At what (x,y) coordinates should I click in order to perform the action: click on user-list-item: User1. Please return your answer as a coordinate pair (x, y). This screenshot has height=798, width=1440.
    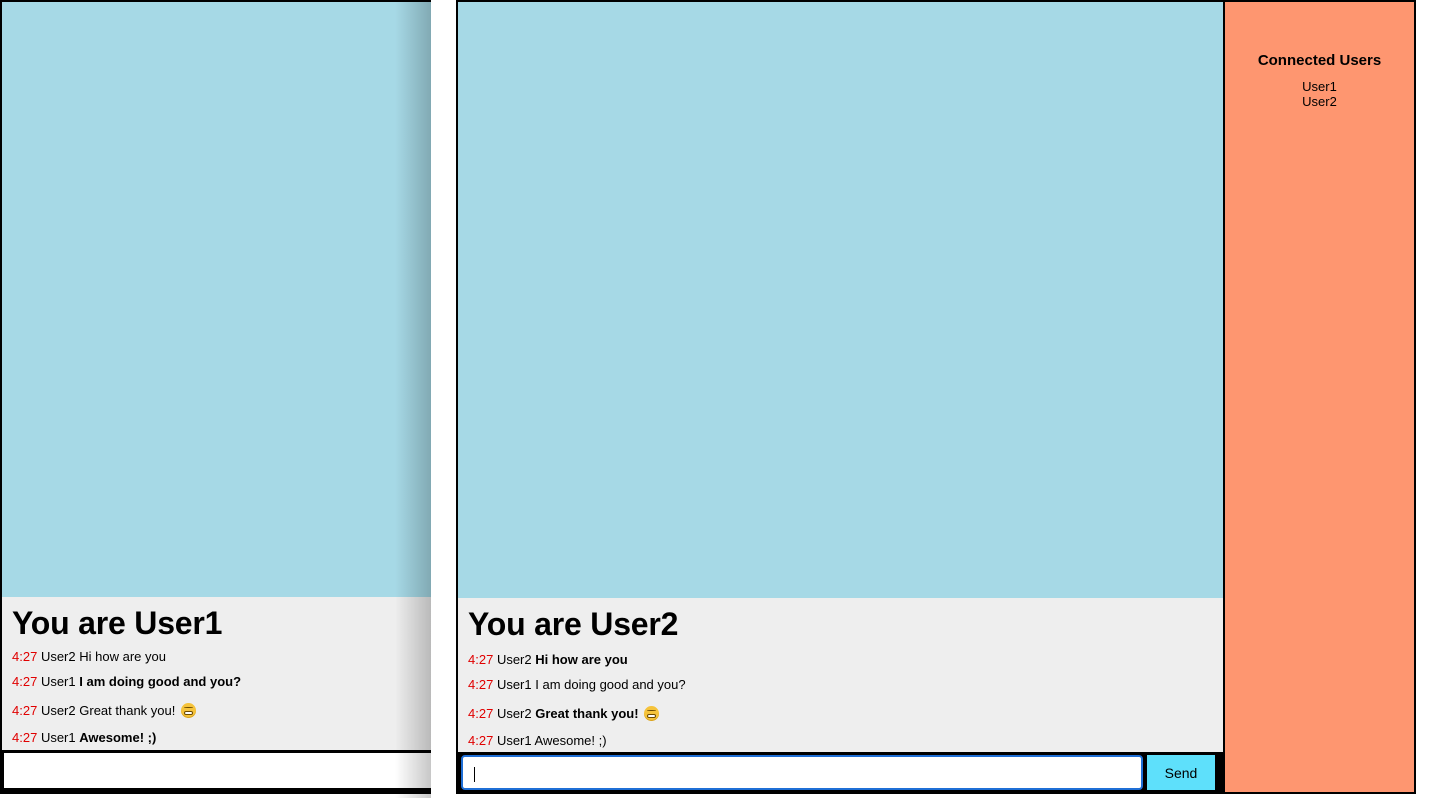
    Looking at the image, I should click on (1319, 86).